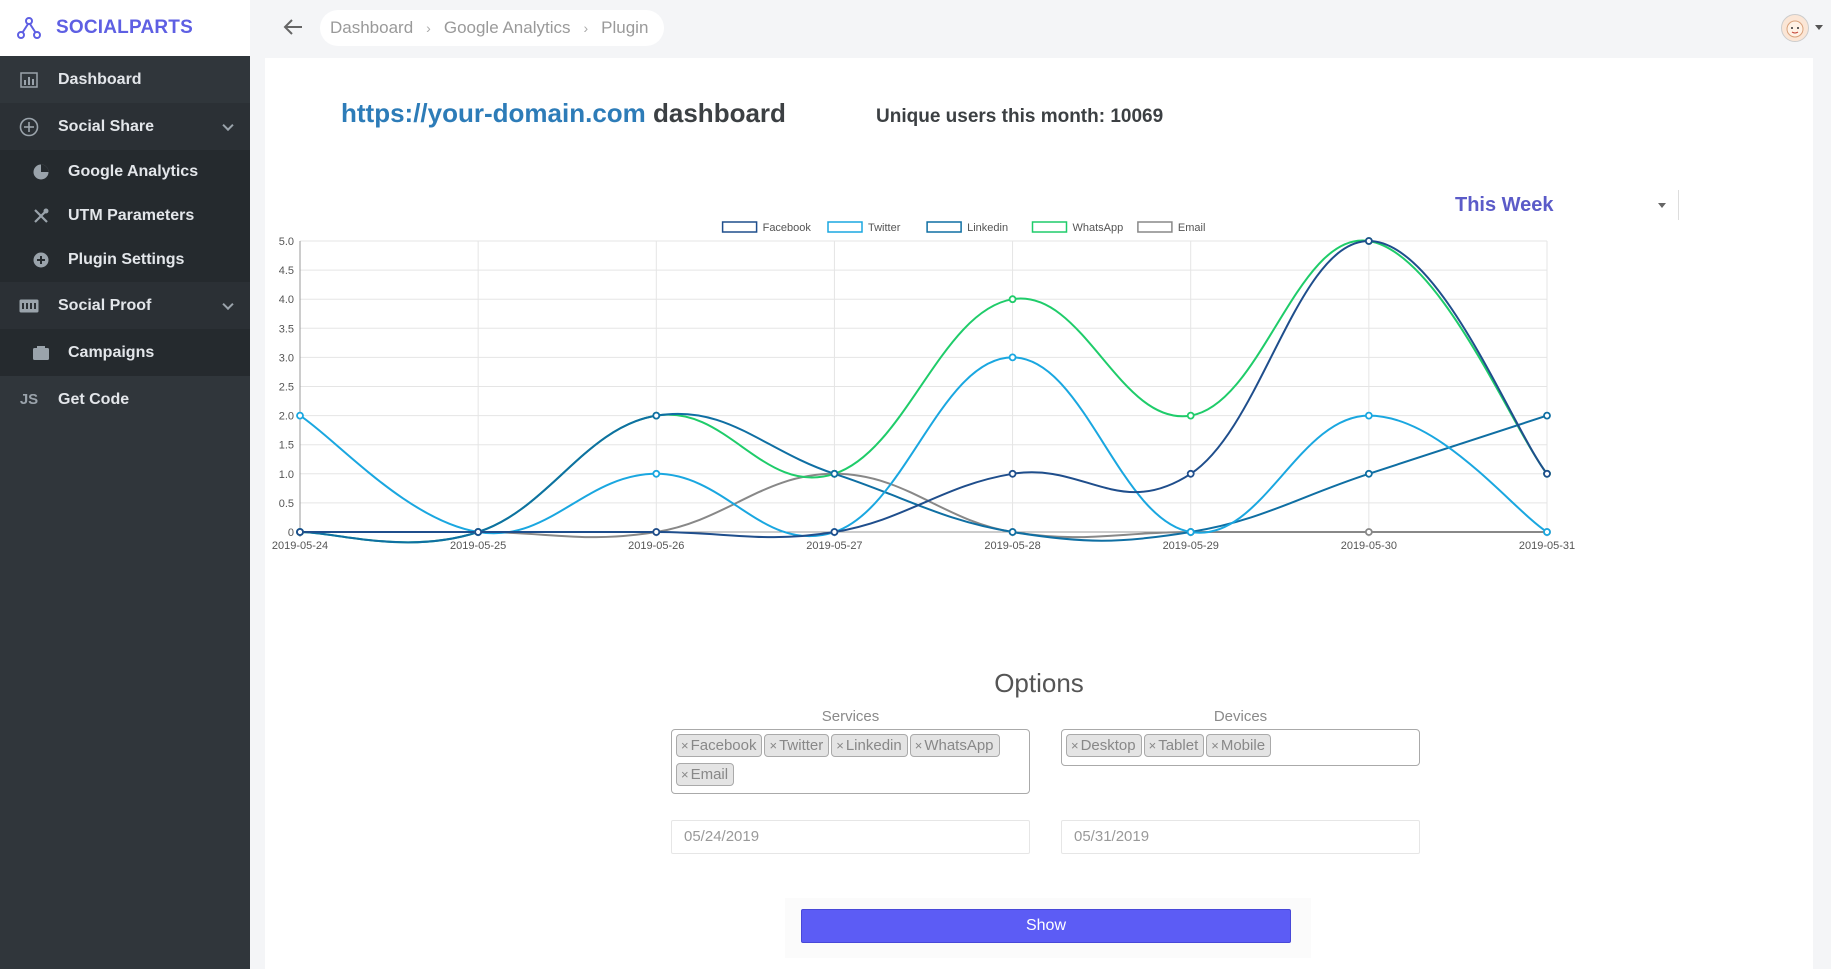 This screenshot has width=1831, height=969. Describe the element at coordinates (291, 533) in the screenshot. I see `y-tick-label: 0` at that location.